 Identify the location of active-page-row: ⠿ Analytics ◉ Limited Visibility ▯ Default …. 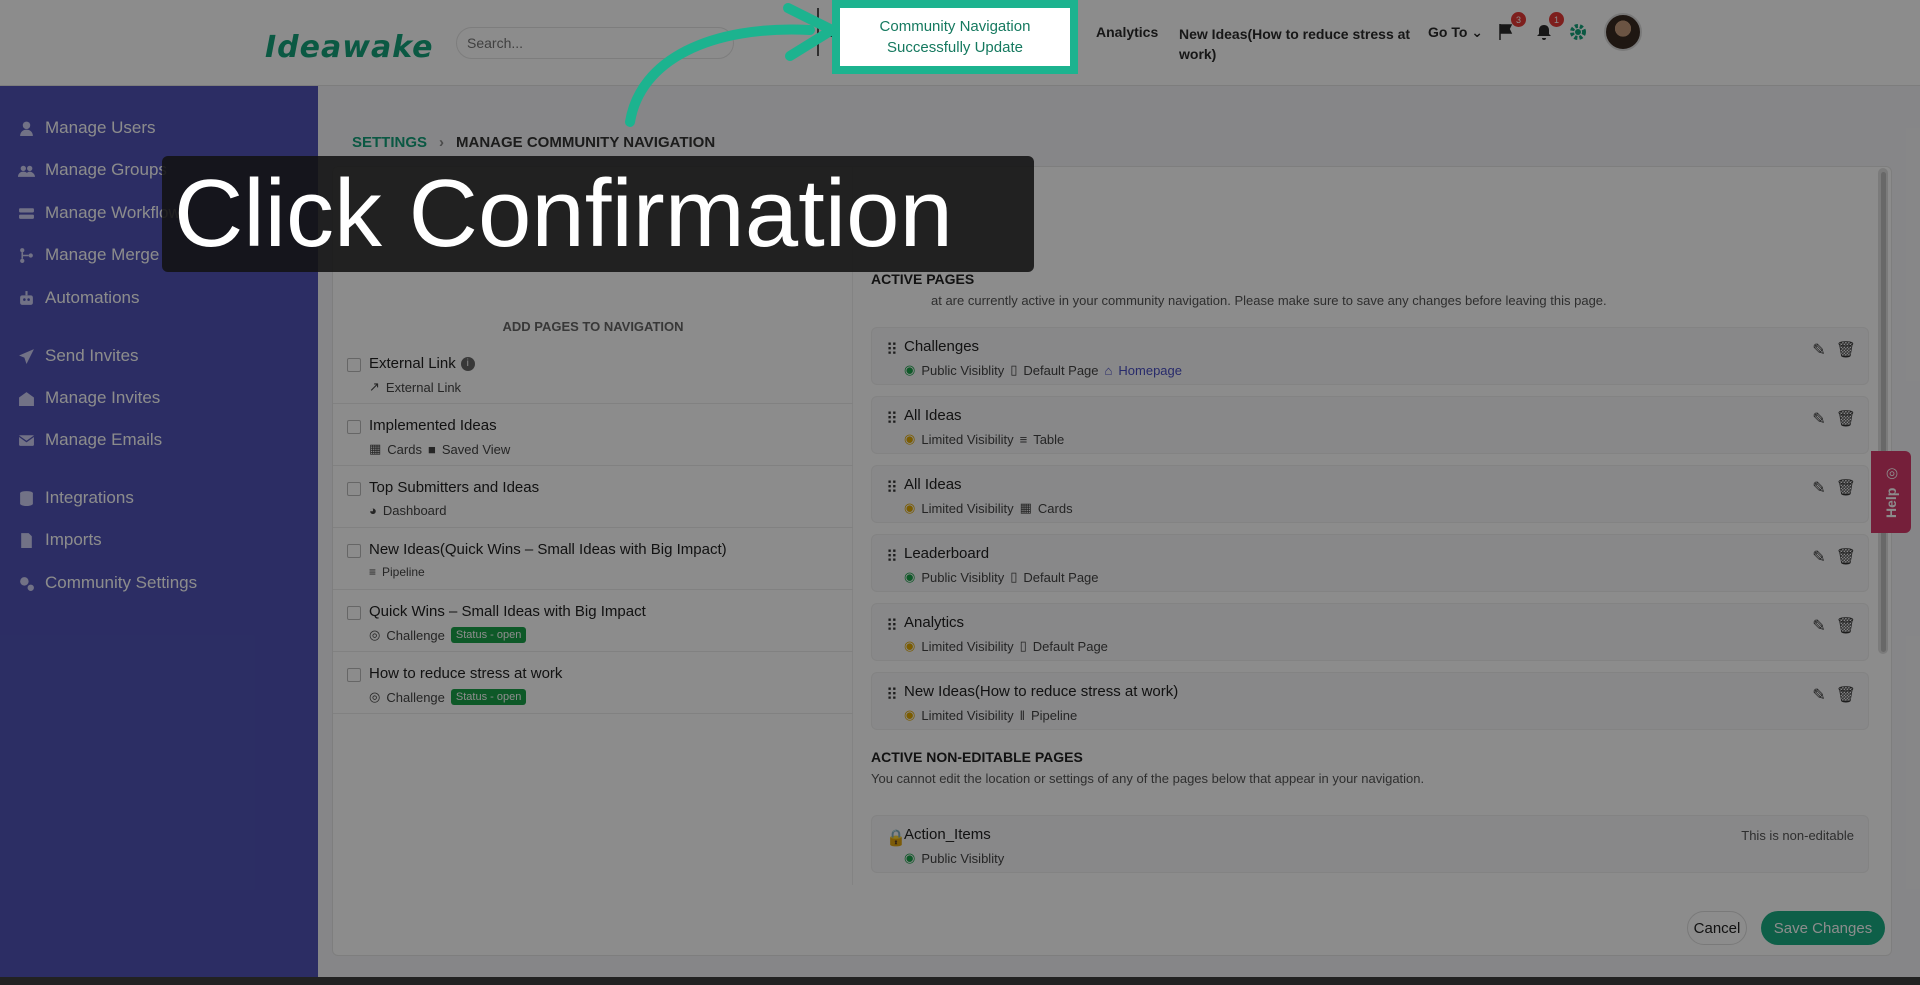
(1370, 632).